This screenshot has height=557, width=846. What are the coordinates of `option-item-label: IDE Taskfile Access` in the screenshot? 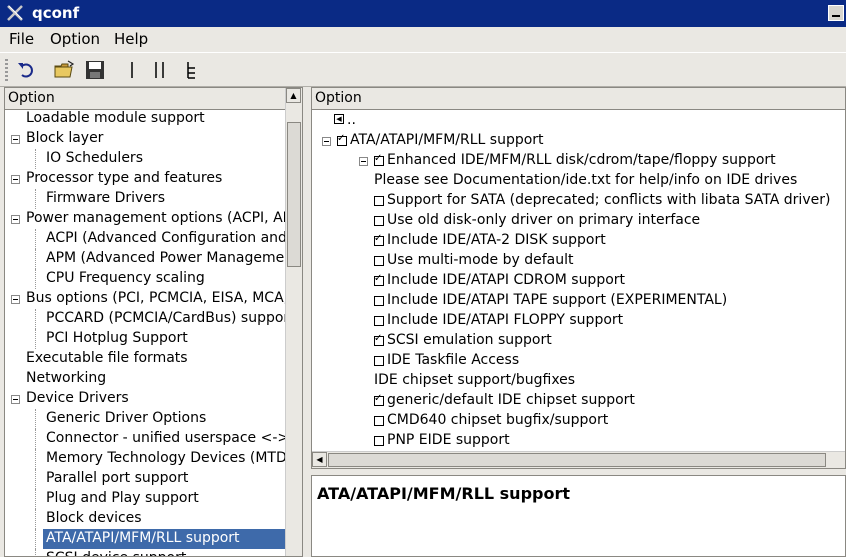 It's located at (453, 360).